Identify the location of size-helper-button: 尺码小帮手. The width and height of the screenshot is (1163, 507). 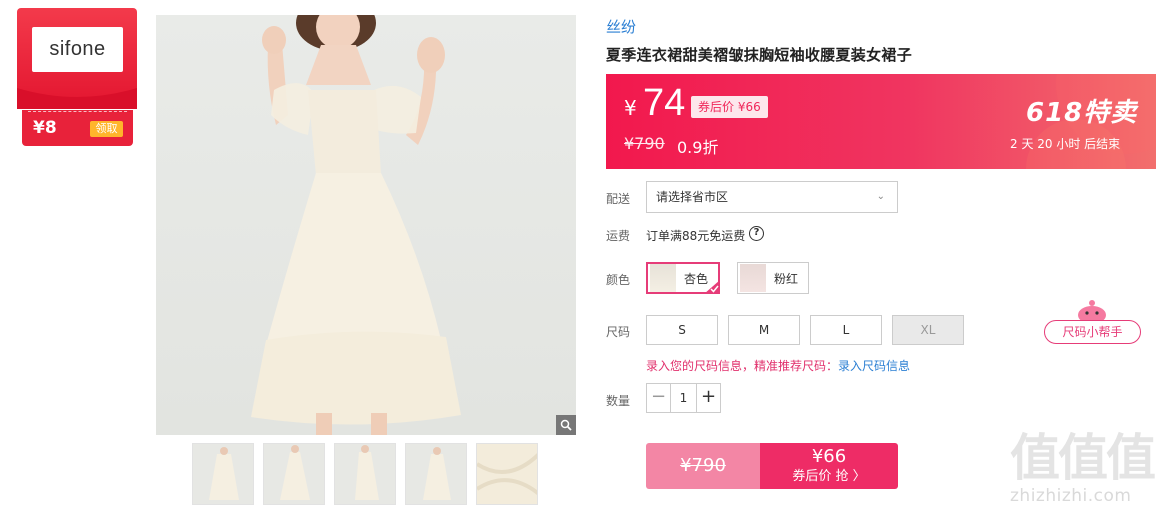
(1092, 332).